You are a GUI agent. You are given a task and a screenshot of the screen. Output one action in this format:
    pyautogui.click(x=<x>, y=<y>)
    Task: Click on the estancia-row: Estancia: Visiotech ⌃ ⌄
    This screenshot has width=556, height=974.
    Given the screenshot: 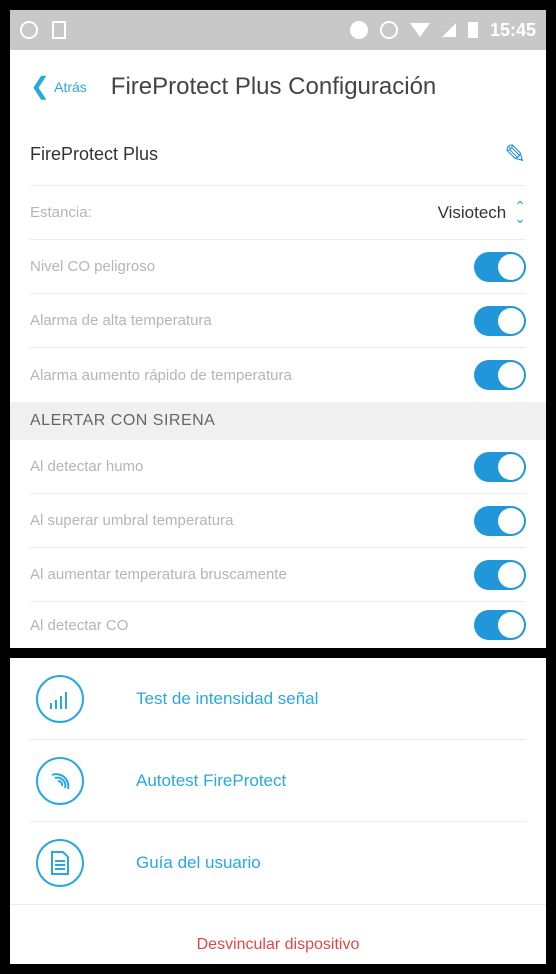 What is the action you would take?
    pyautogui.click(x=278, y=213)
    